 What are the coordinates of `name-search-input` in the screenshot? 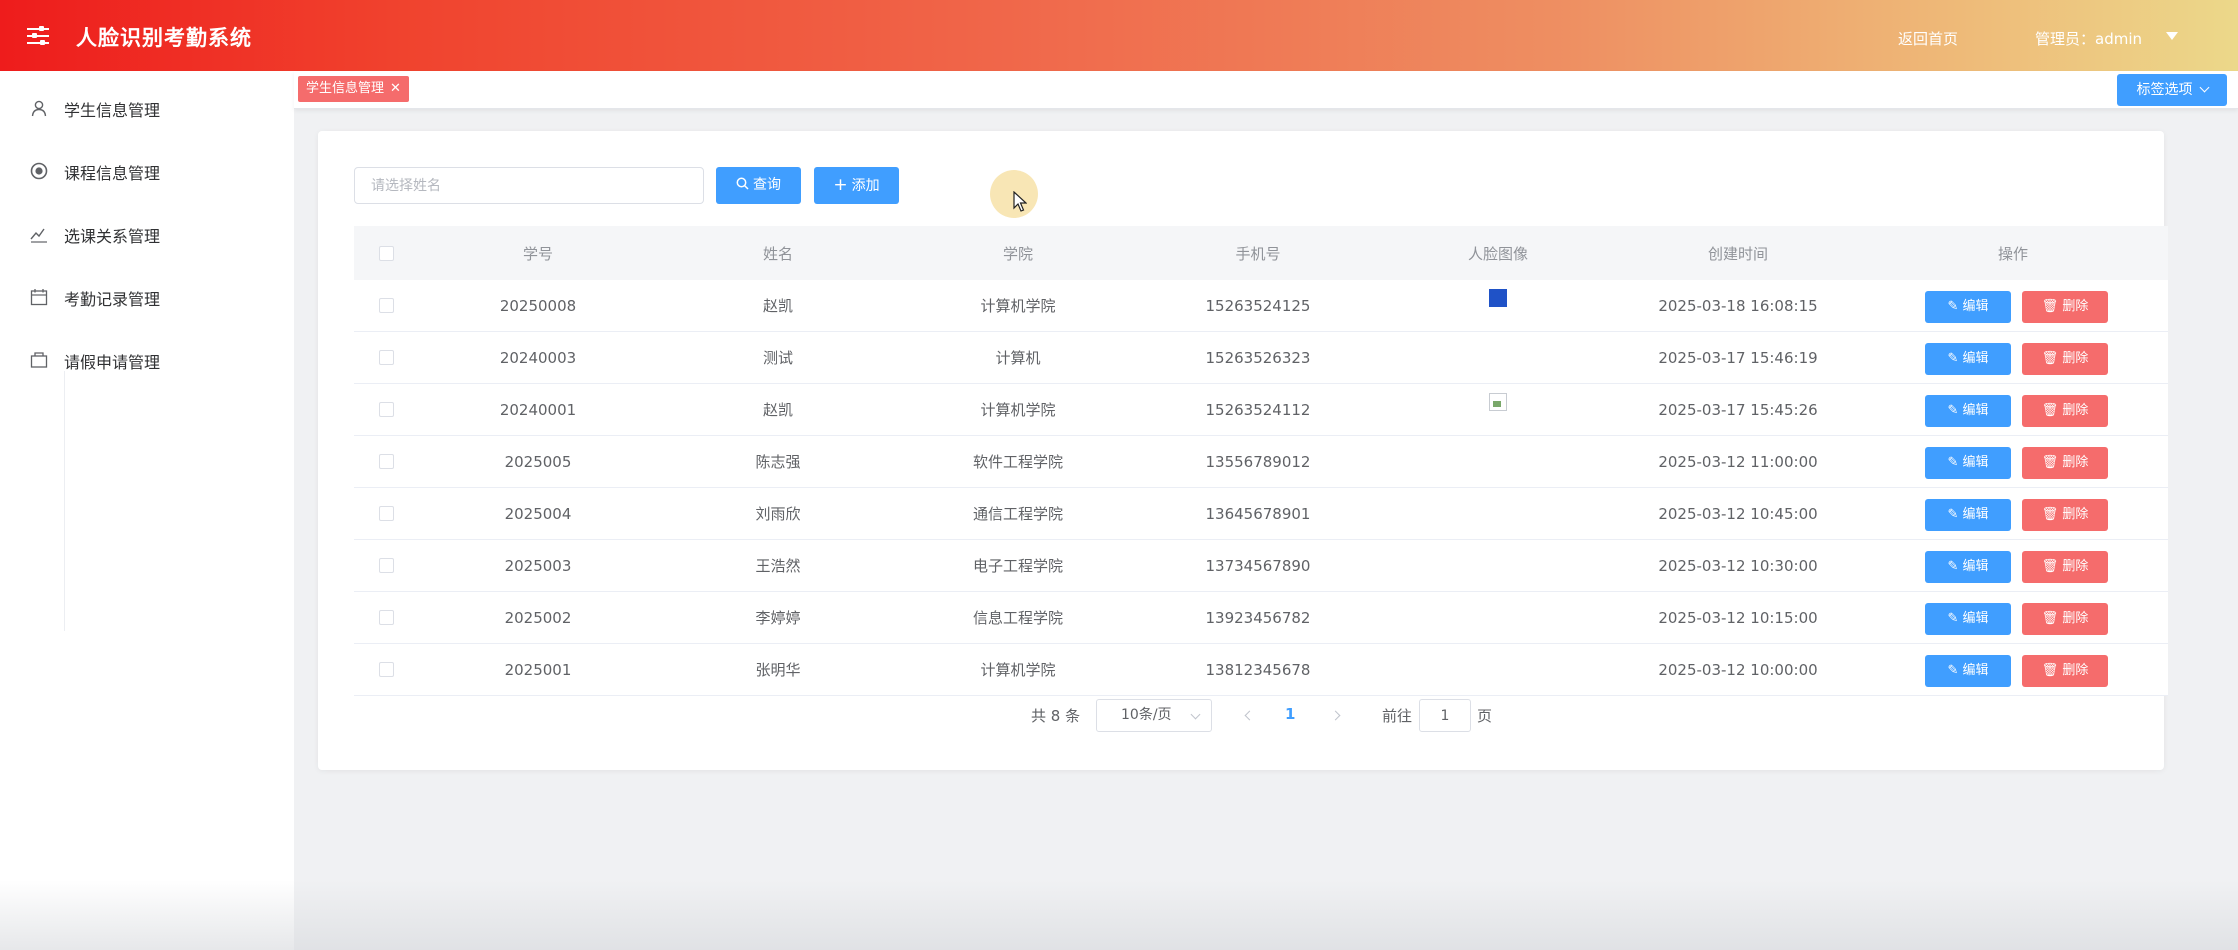 It's located at (529, 185).